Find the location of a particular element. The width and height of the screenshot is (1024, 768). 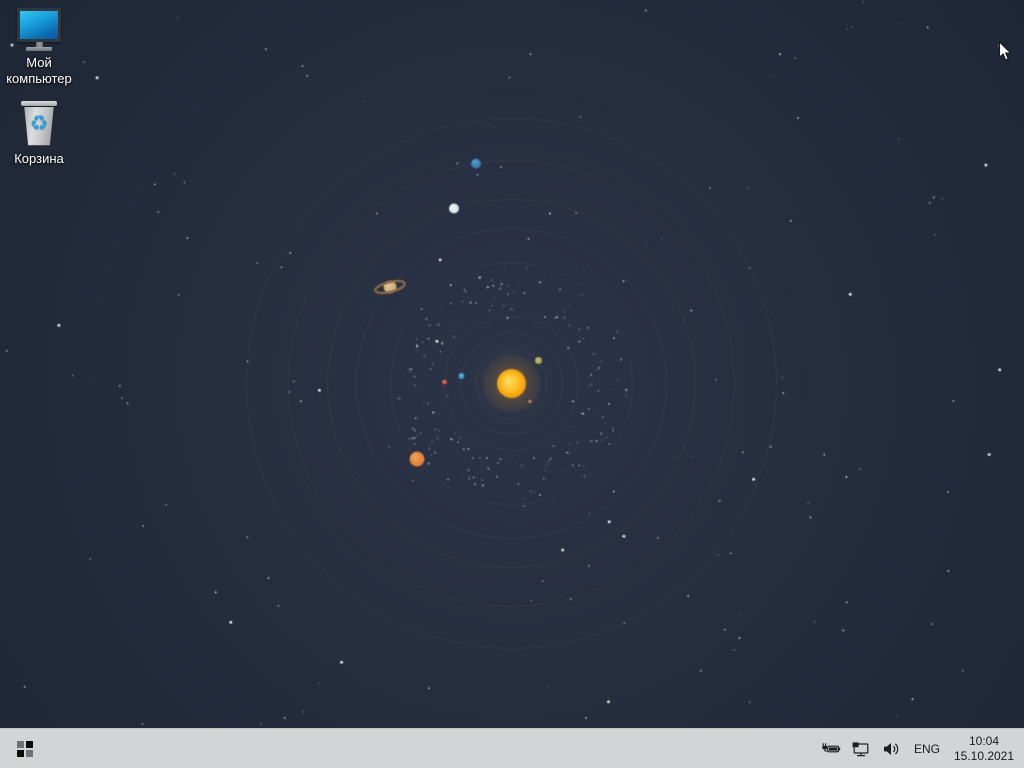

battery-icon is located at coordinates (831, 748).